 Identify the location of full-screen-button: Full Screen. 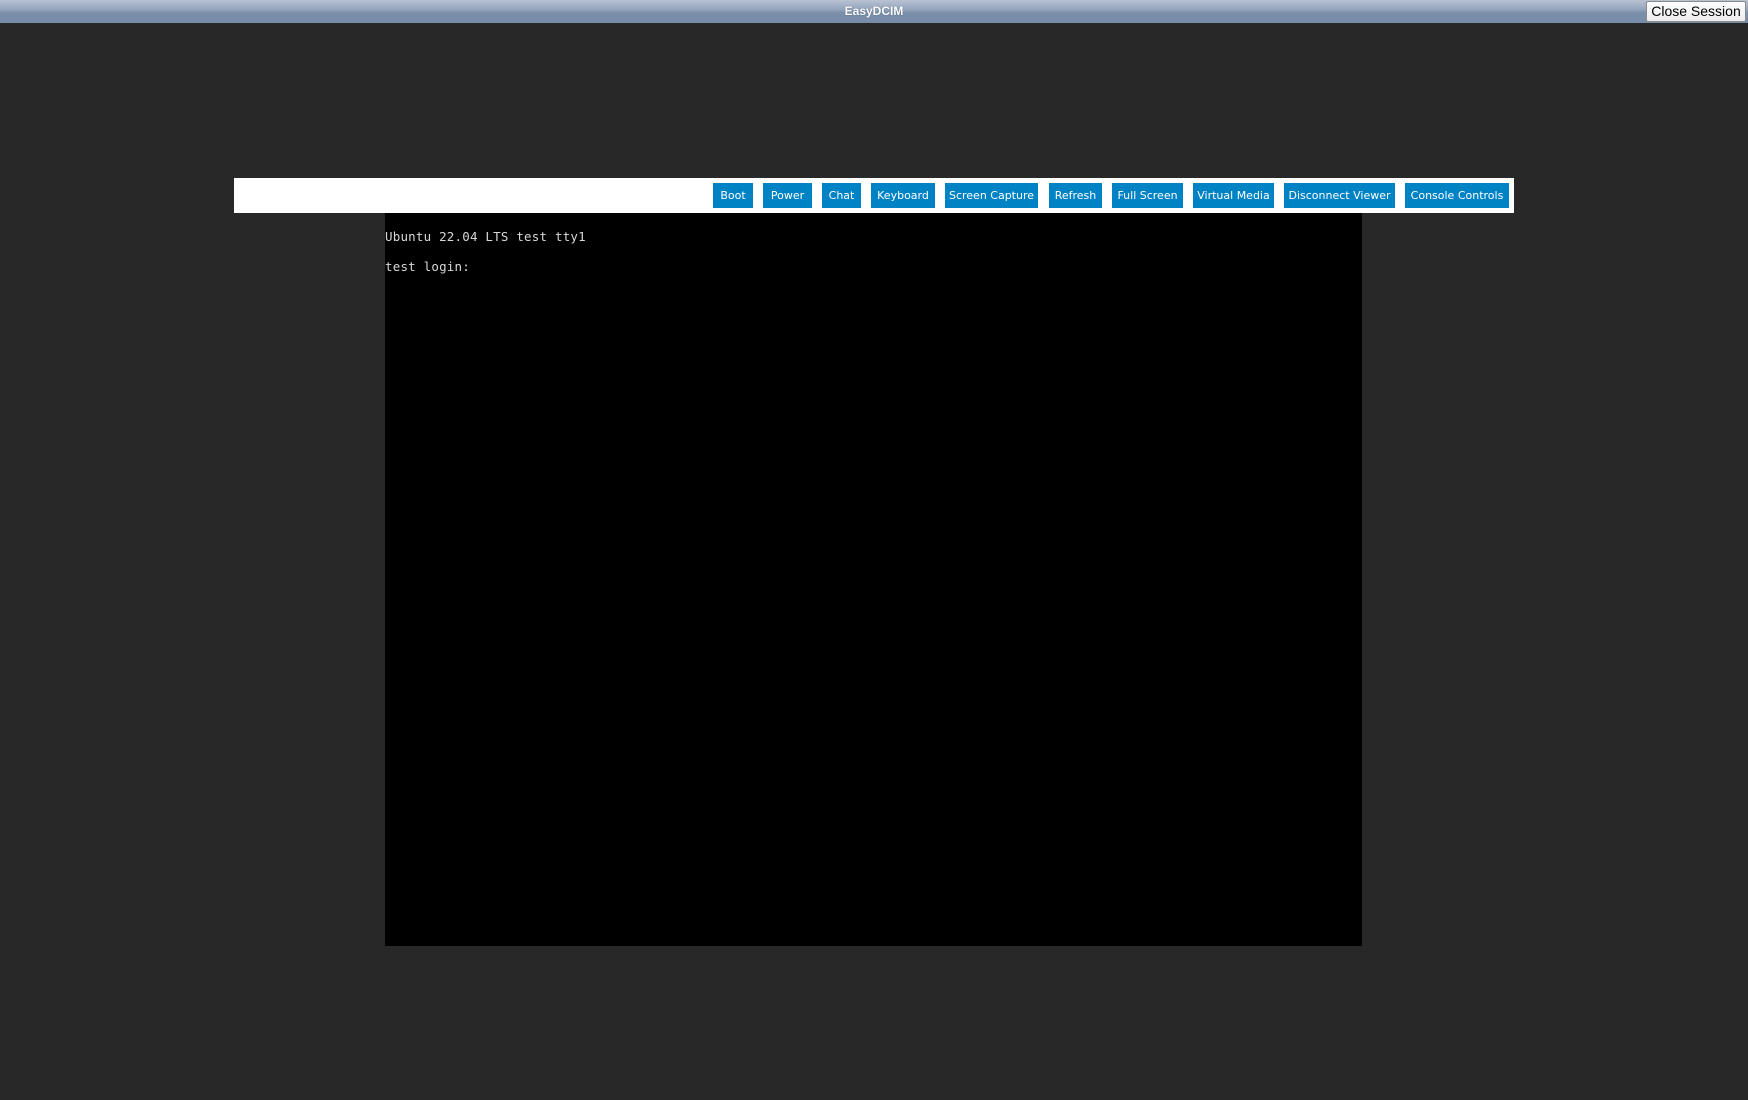
(1147, 195).